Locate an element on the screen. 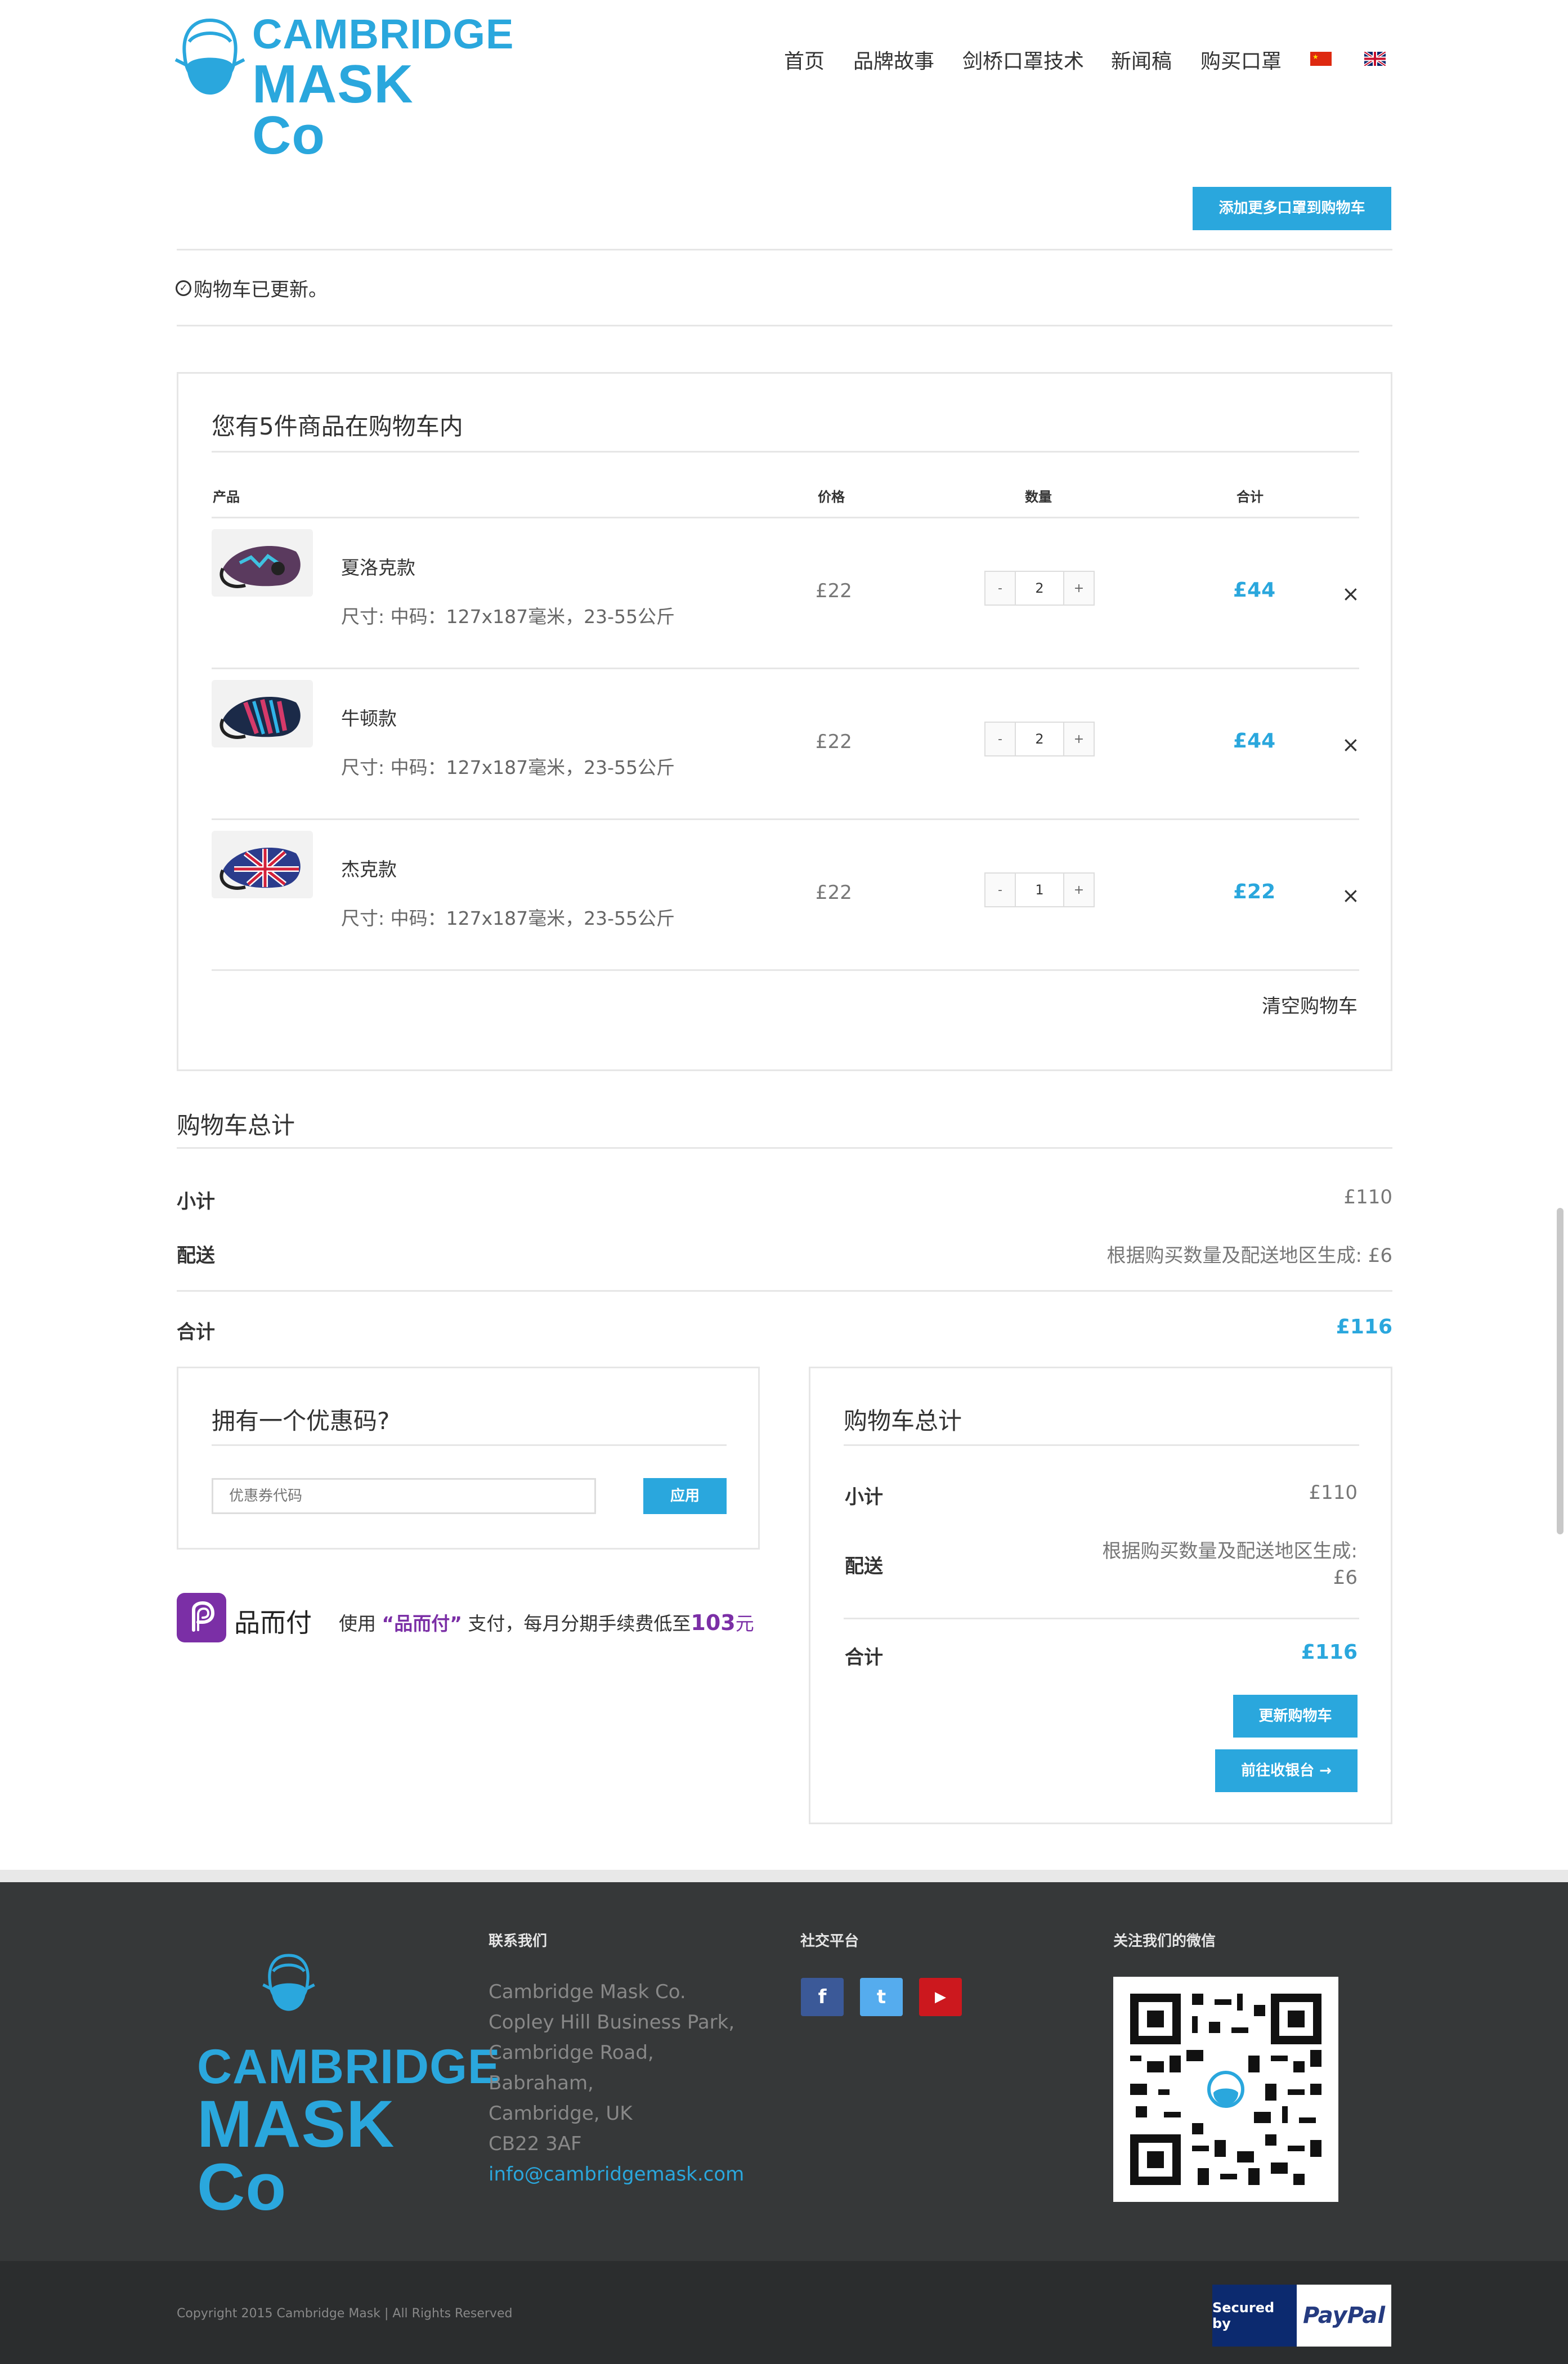  address-line: Copley Hill Business Park, is located at coordinates (612, 2022).